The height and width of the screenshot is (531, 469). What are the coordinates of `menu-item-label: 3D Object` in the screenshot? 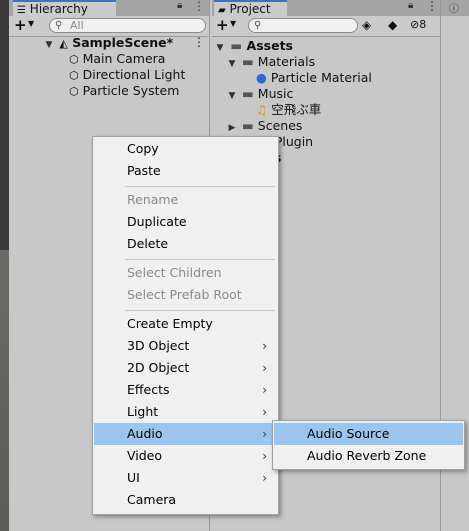 It's located at (158, 345).